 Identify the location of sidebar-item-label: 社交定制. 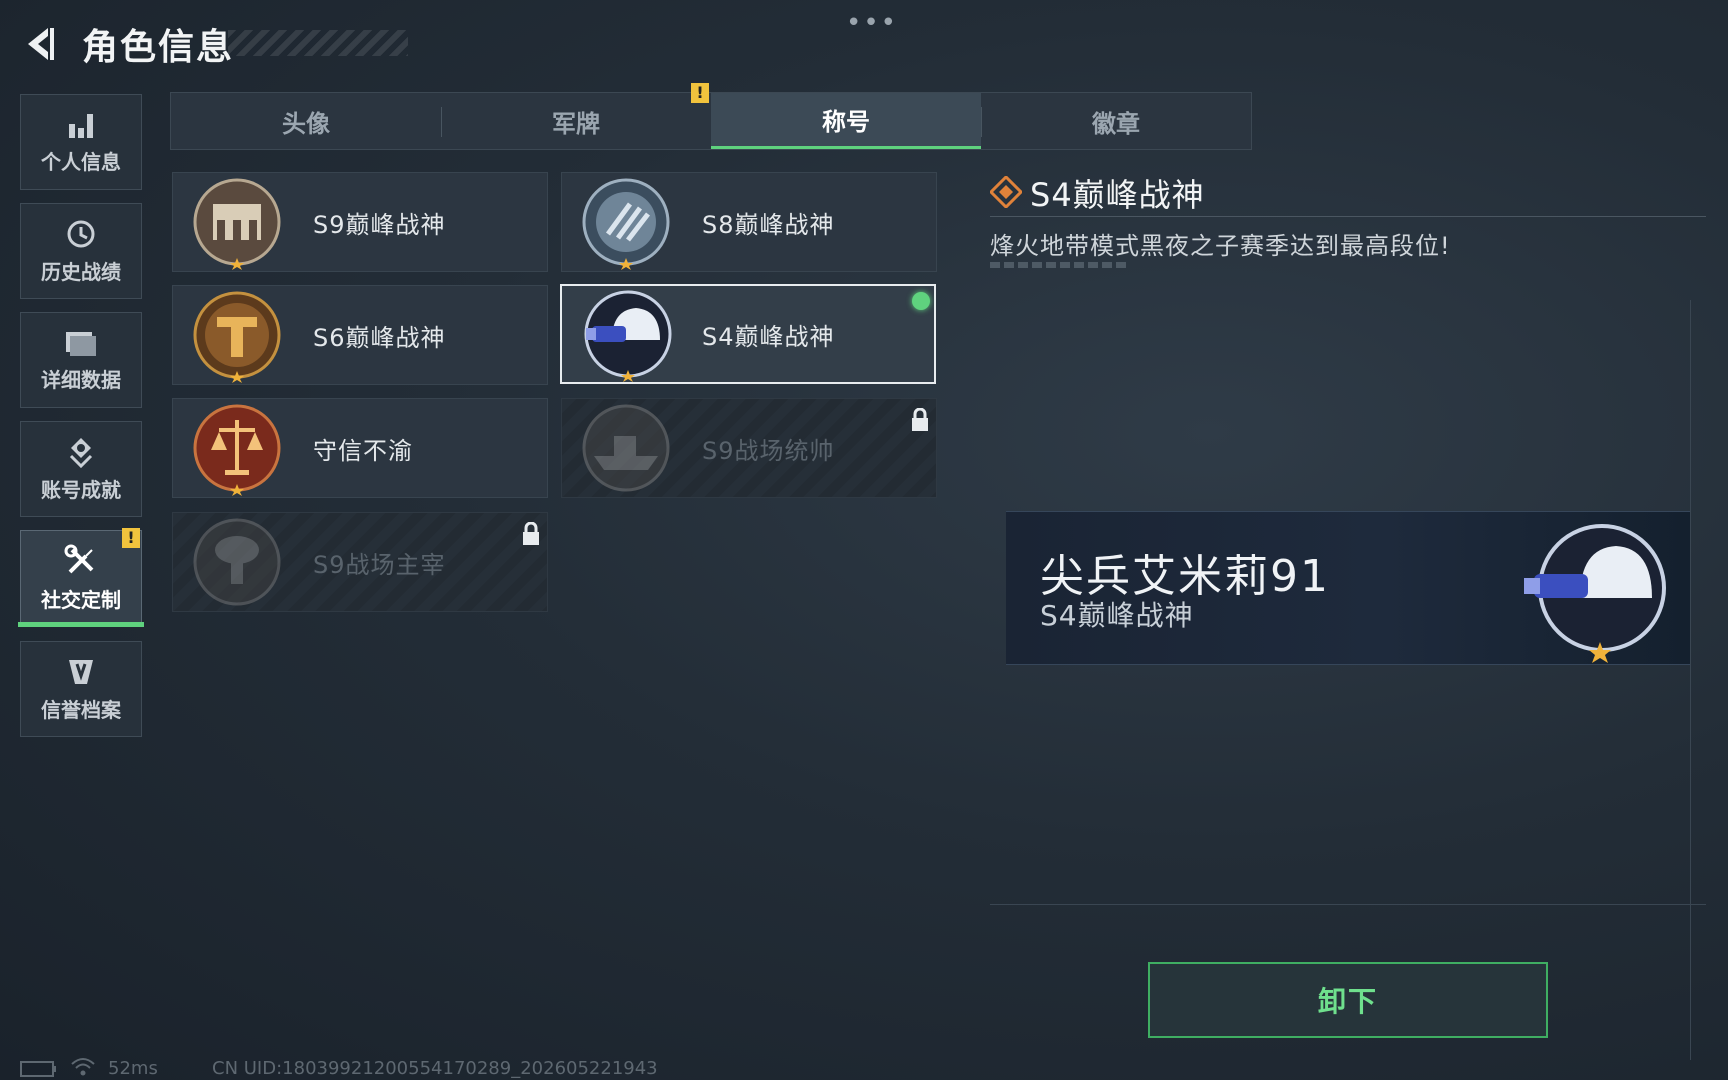
(81, 599).